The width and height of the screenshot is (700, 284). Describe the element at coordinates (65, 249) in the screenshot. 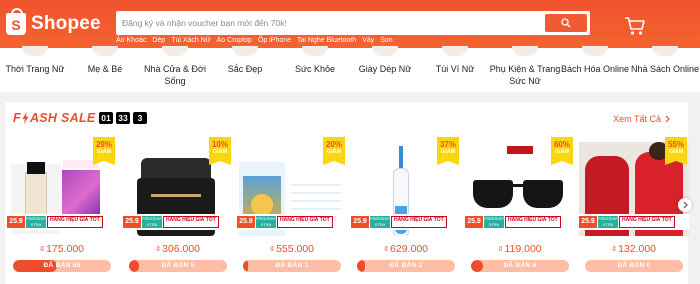

I see `price-value: 175.000` at that location.